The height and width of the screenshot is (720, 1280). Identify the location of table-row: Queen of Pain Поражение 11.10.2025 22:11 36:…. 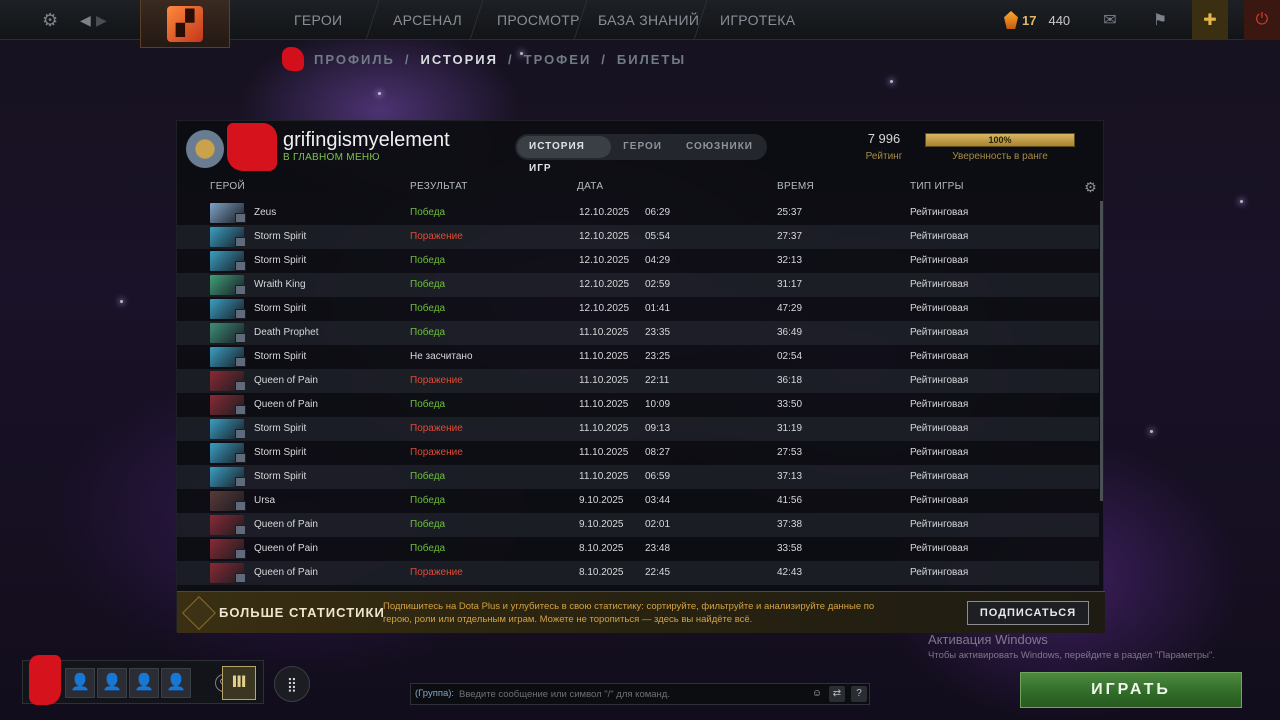
(638, 381).